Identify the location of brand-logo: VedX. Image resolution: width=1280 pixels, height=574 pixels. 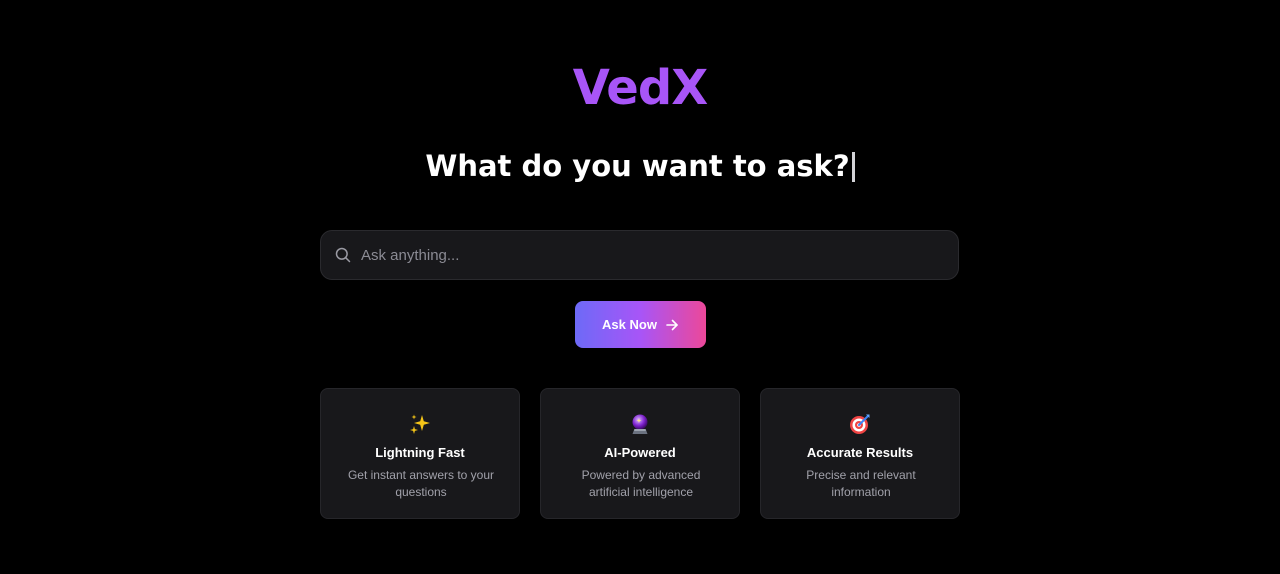
(640, 88).